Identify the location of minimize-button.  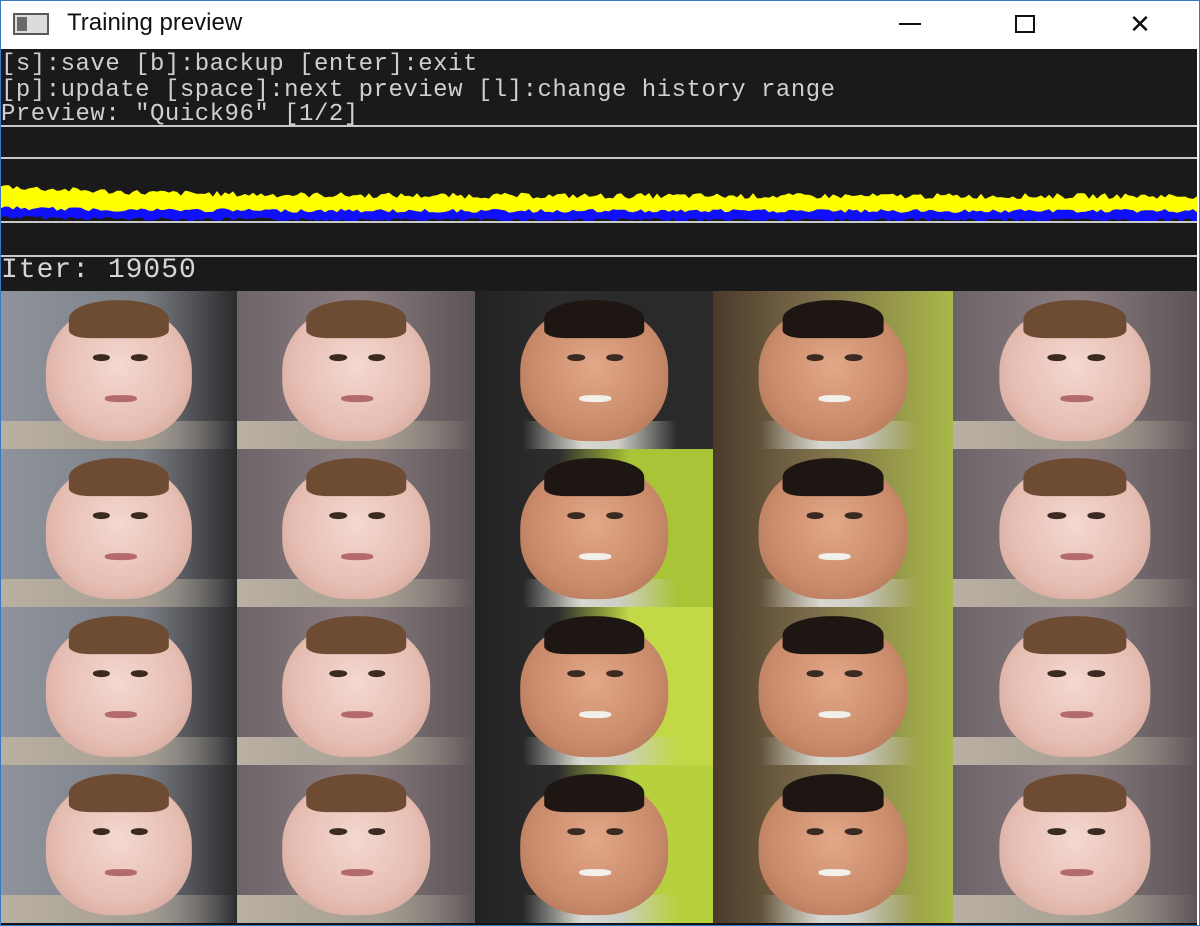
(910, 24).